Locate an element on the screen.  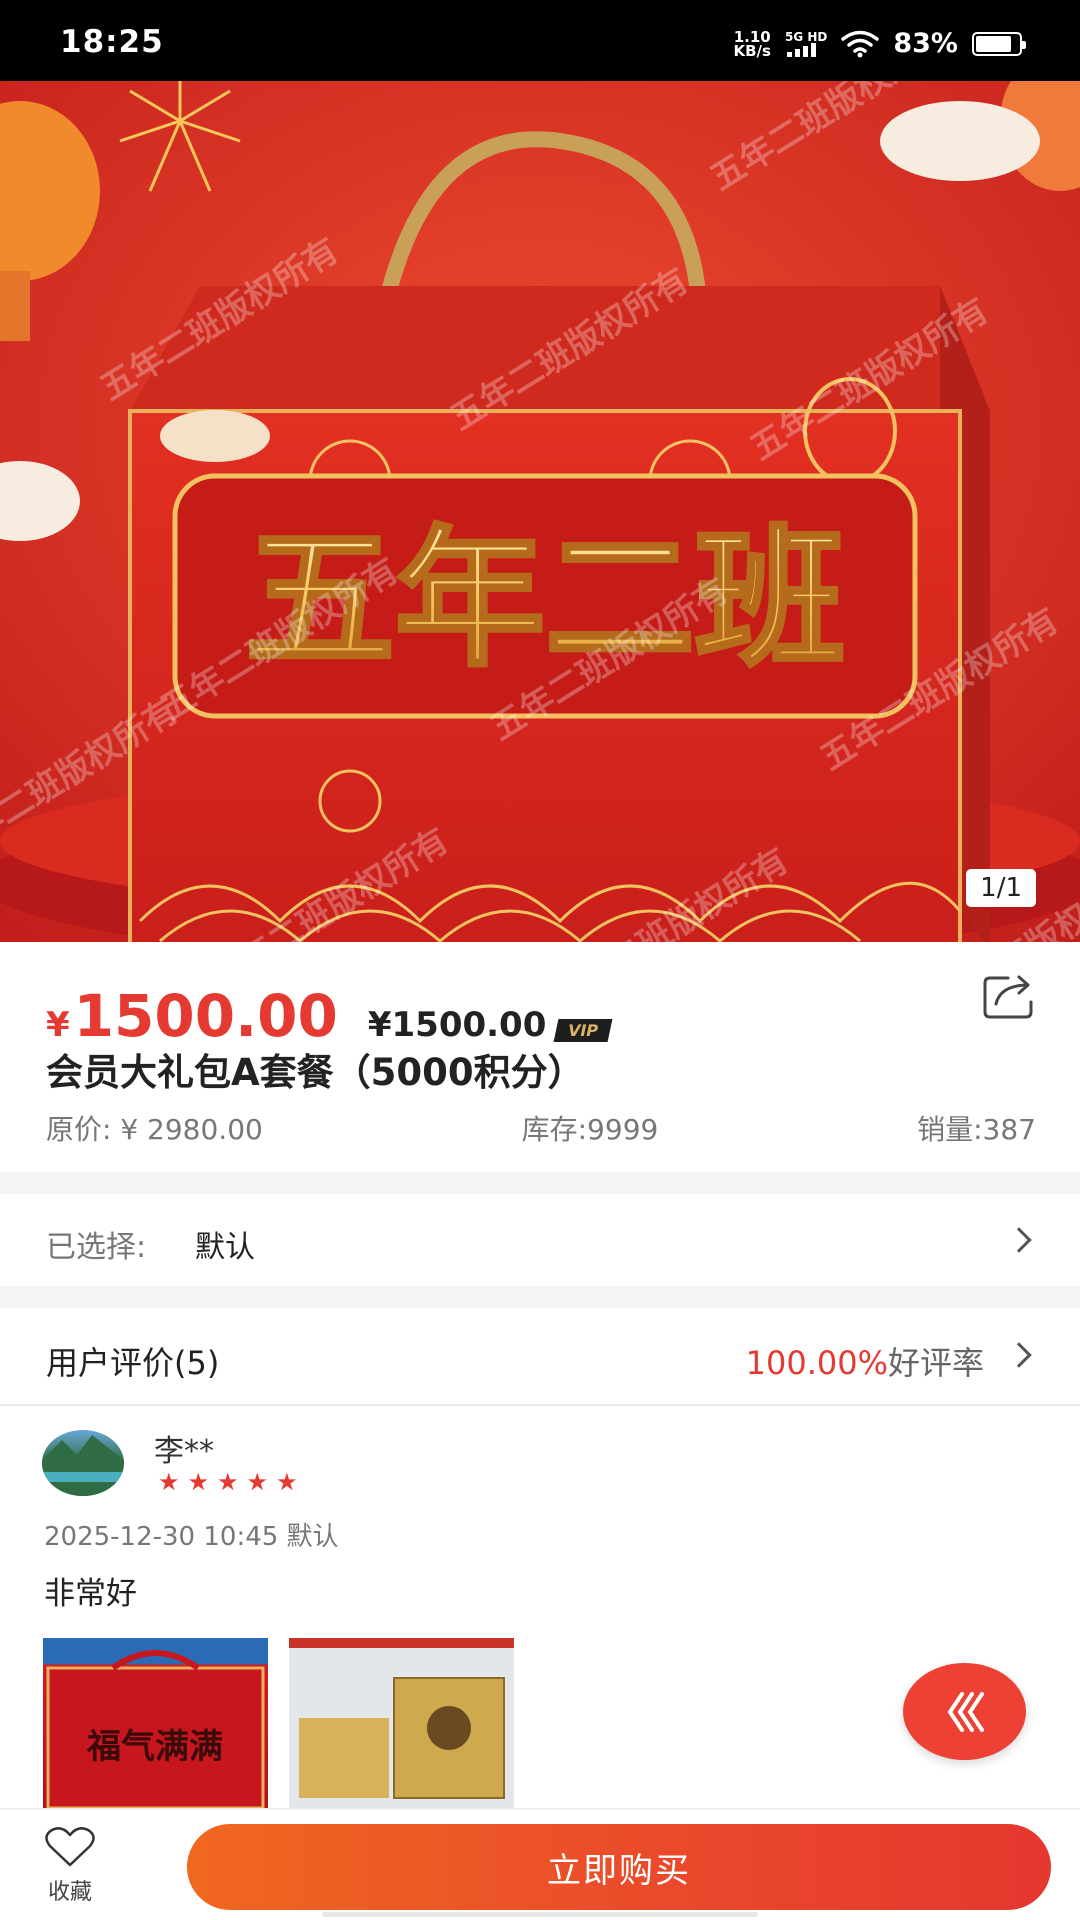
review-text: 非常好 is located at coordinates (90, 1594).